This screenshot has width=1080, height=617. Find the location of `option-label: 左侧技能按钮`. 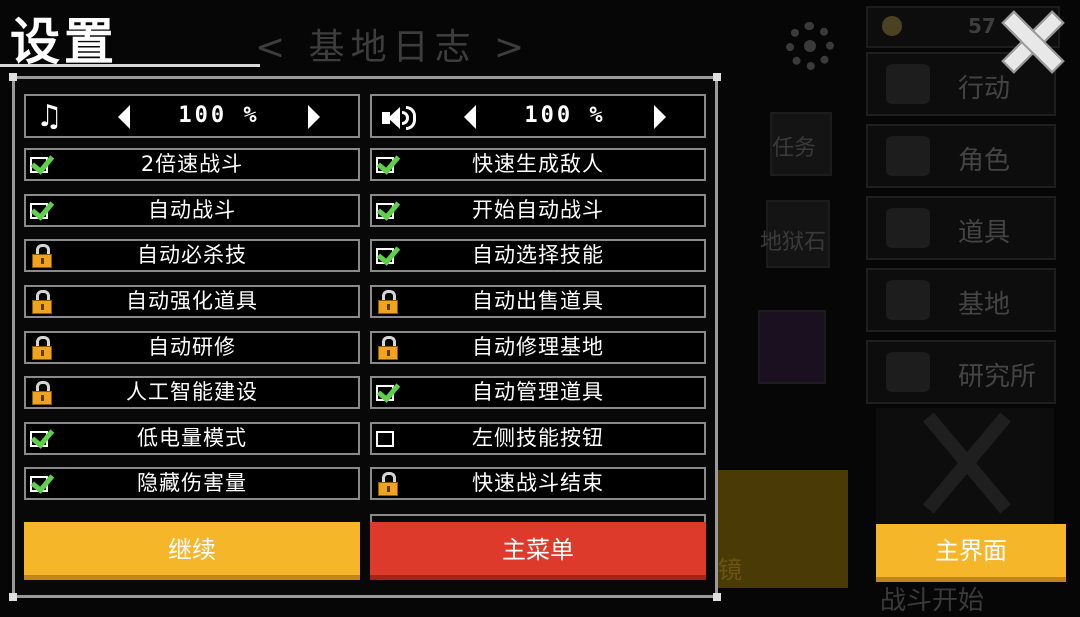

option-label: 左侧技能按钮 is located at coordinates (538, 438).